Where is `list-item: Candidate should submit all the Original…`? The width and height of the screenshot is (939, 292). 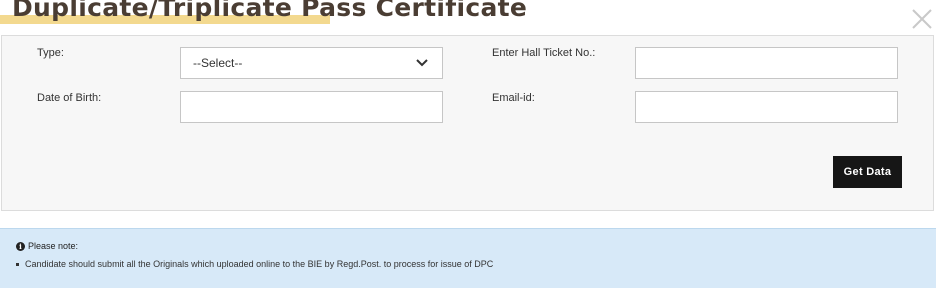
list-item: Candidate should submit all the Original… is located at coordinates (254, 264).